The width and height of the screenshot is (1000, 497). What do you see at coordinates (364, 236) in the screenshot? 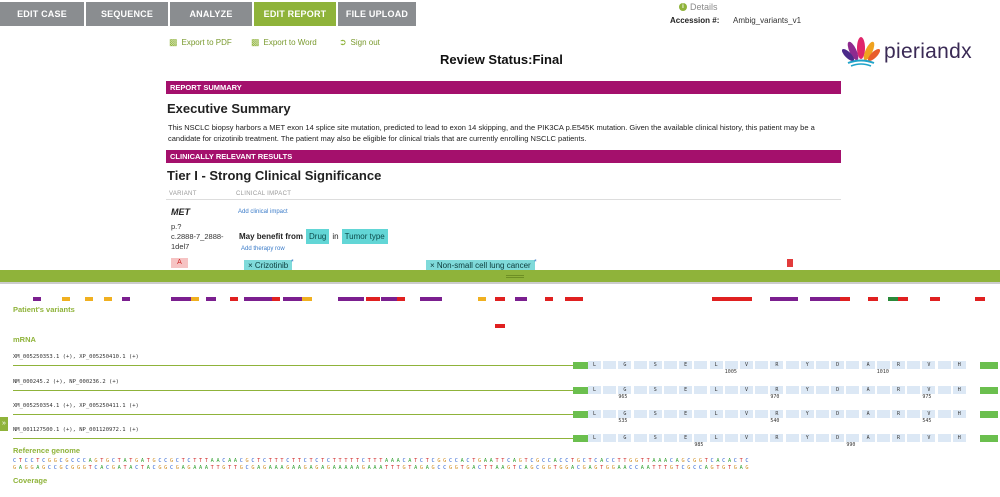
I see `tumor-type-chip: Tumor type` at bounding box center [364, 236].